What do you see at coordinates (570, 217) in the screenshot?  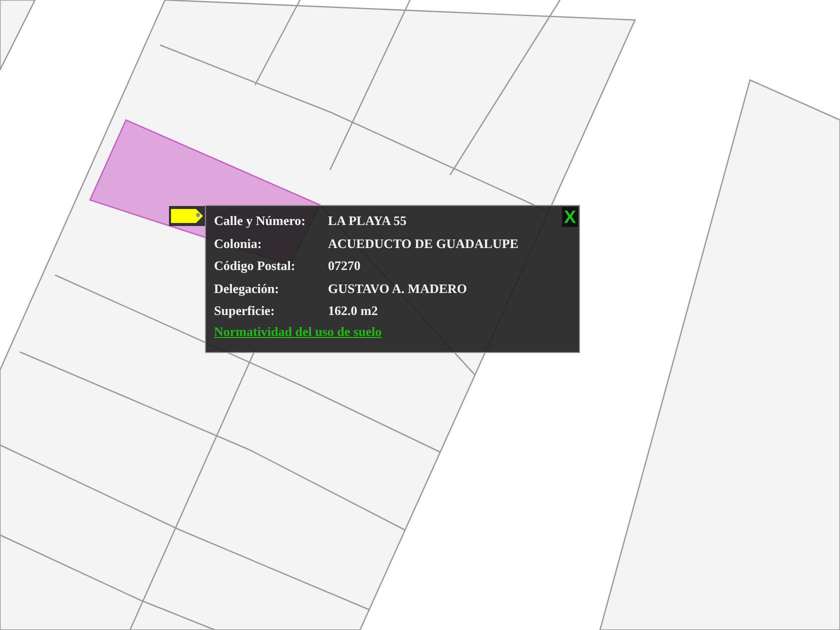 I see `close-button: X` at bounding box center [570, 217].